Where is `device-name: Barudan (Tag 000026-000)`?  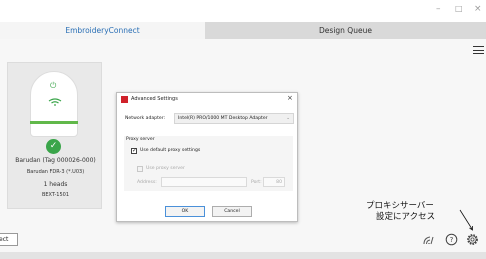
device-name: Barudan (Tag 000026-000) is located at coordinates (55, 160).